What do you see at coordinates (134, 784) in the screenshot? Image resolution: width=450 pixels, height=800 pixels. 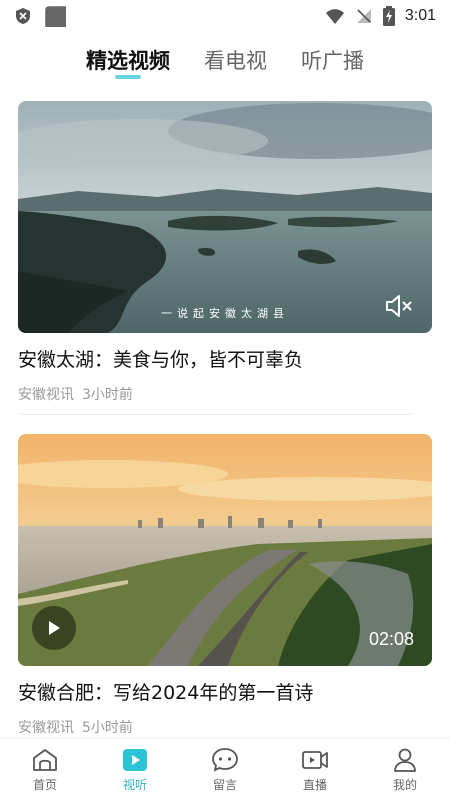 I see `nav-label-video-audio: 视听` at bounding box center [134, 784].